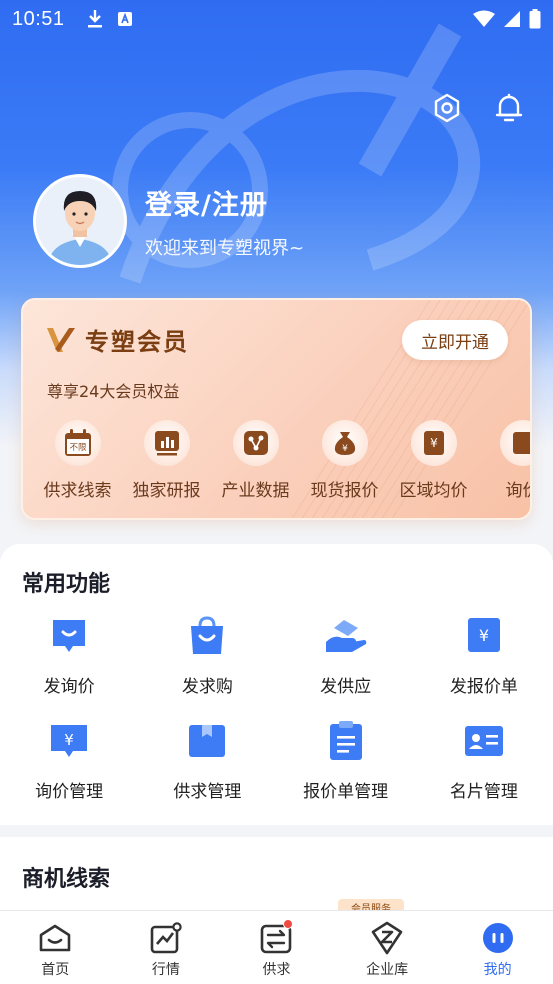  Describe the element at coordinates (346, 687) in the screenshot. I see `function-label: 发供应` at that location.